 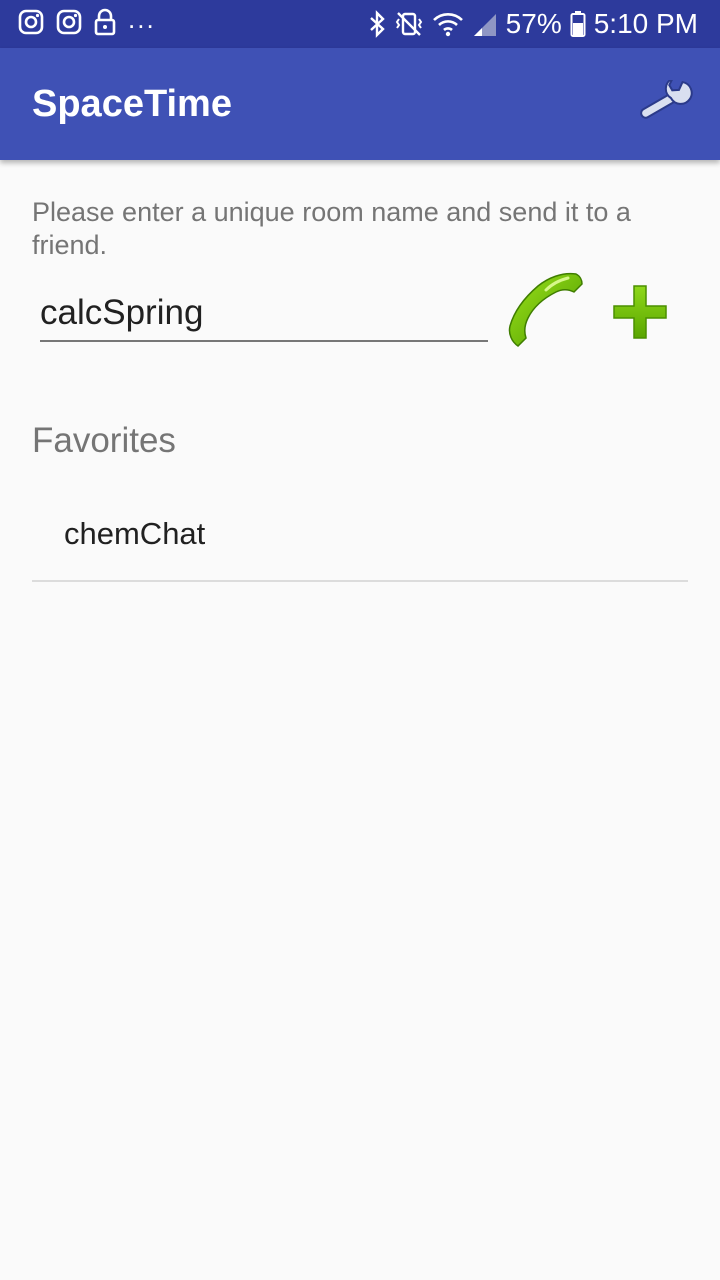 What do you see at coordinates (132, 104) in the screenshot?
I see `app-title: SpaceTime` at bounding box center [132, 104].